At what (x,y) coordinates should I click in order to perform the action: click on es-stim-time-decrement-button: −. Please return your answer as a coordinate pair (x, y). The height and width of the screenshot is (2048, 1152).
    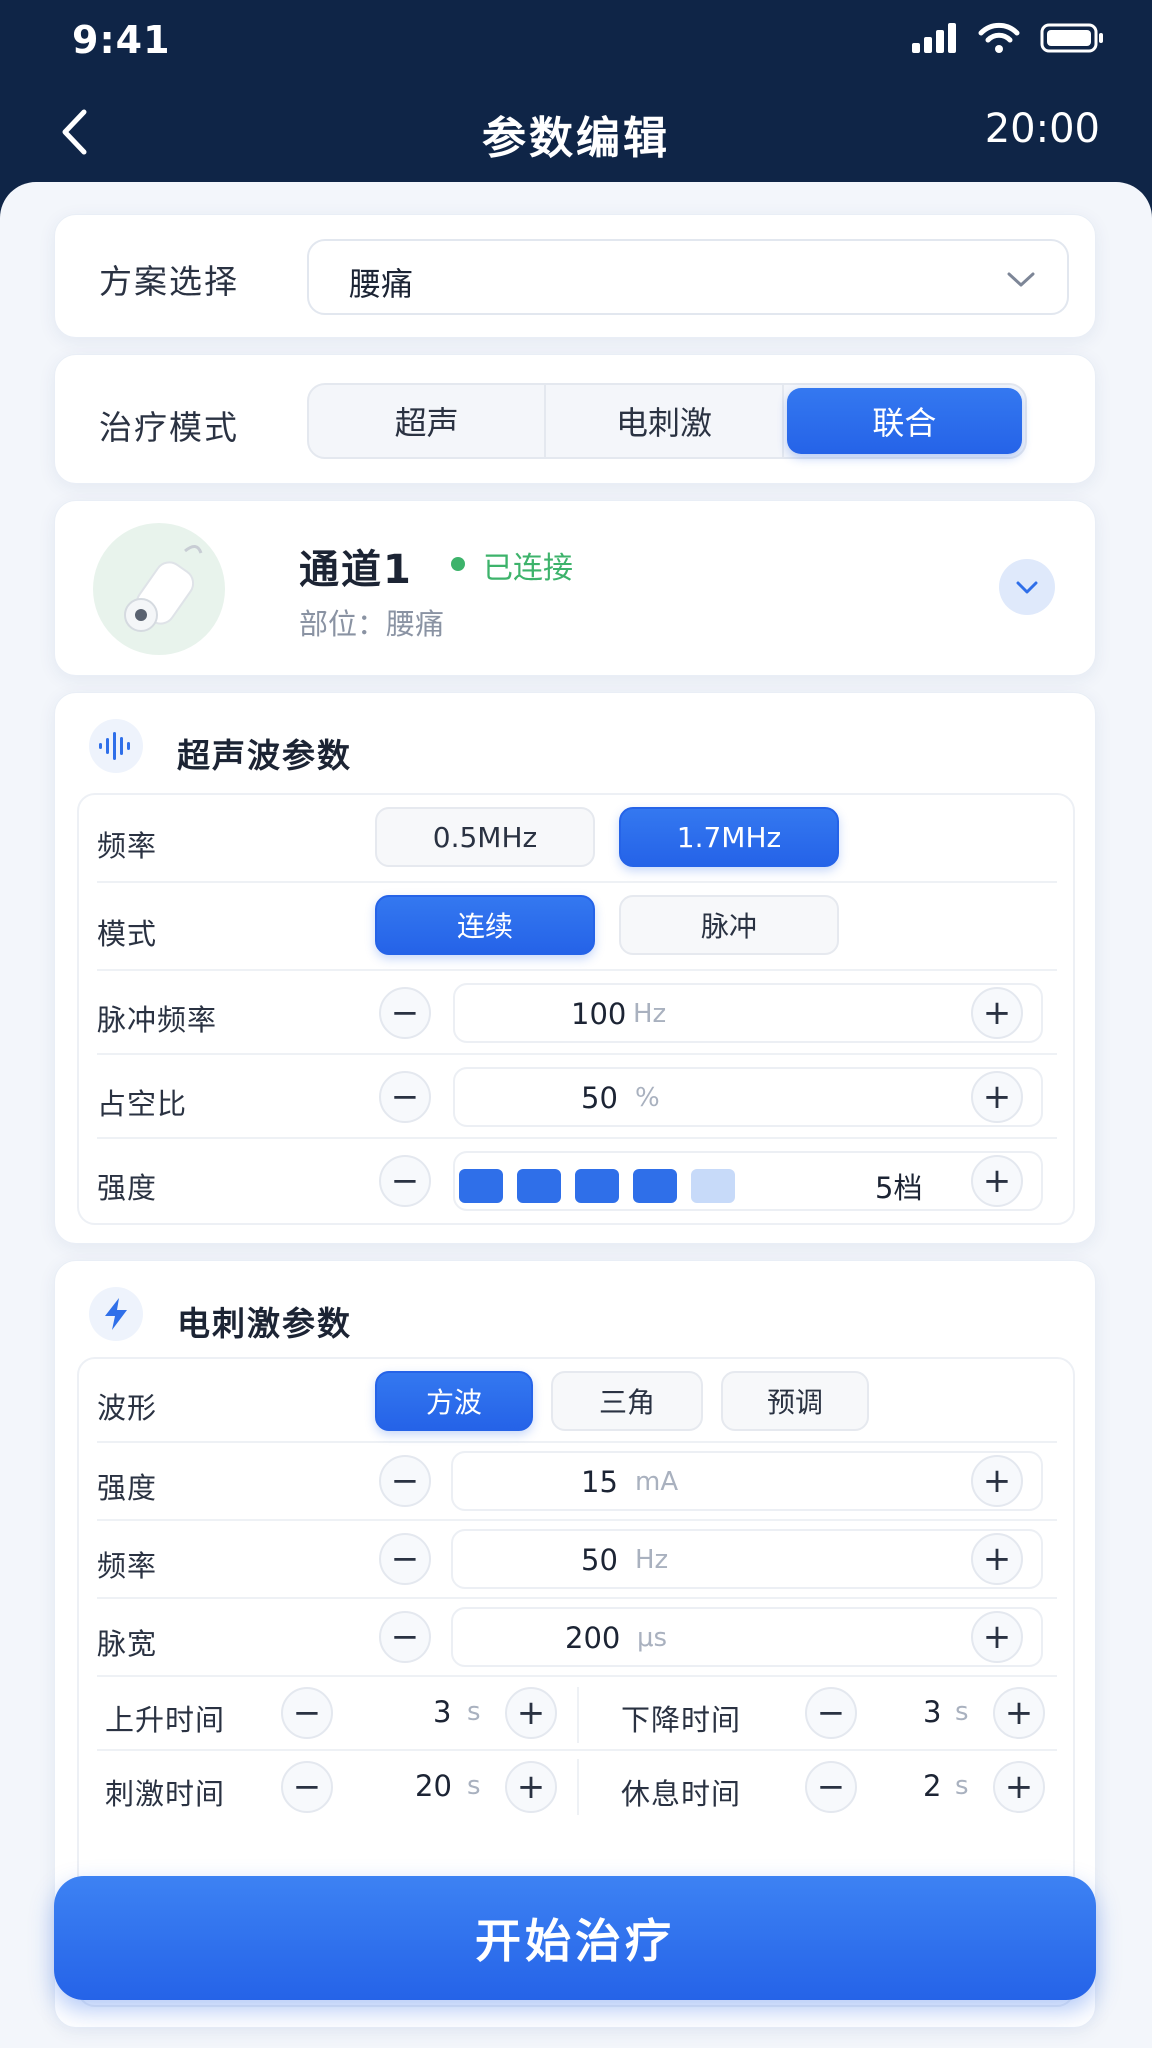
    Looking at the image, I should click on (307, 1787).